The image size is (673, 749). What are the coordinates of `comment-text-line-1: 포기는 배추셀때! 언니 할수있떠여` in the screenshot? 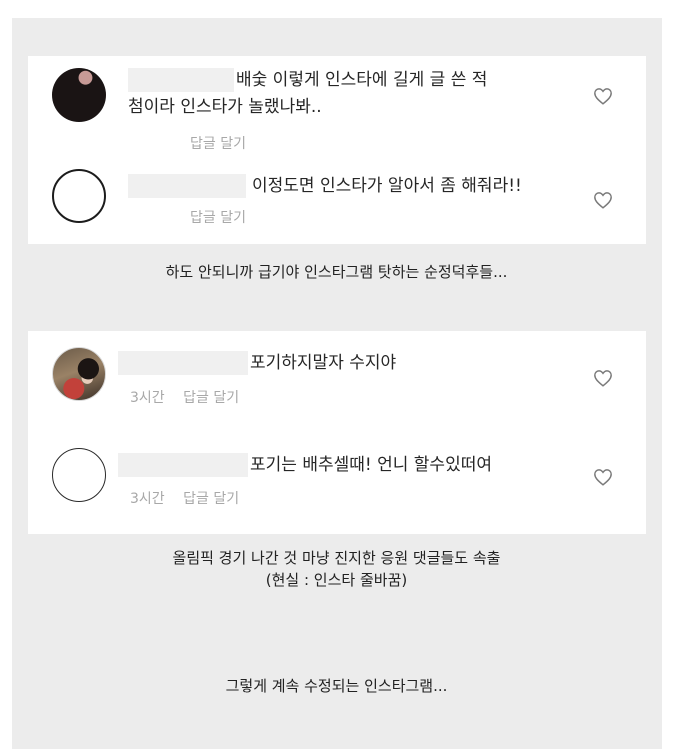 It's located at (371, 465).